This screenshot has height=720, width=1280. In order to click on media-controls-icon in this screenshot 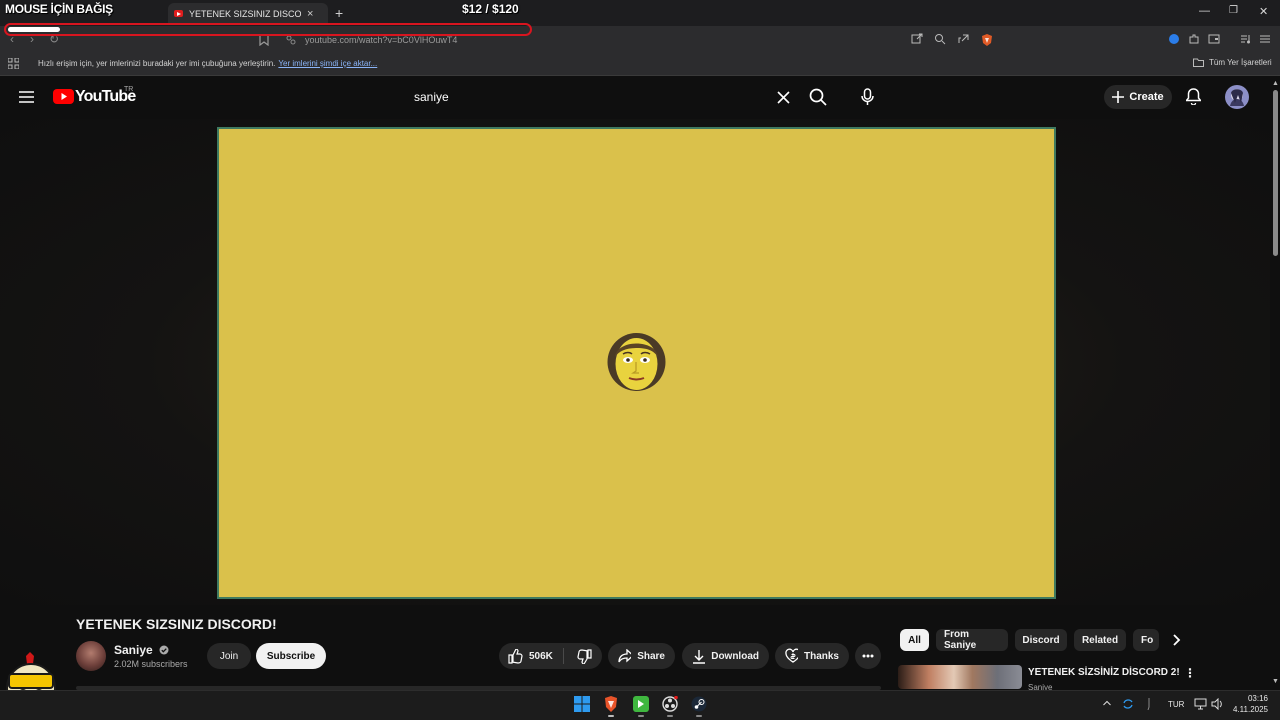, I will do `click(1246, 39)`.